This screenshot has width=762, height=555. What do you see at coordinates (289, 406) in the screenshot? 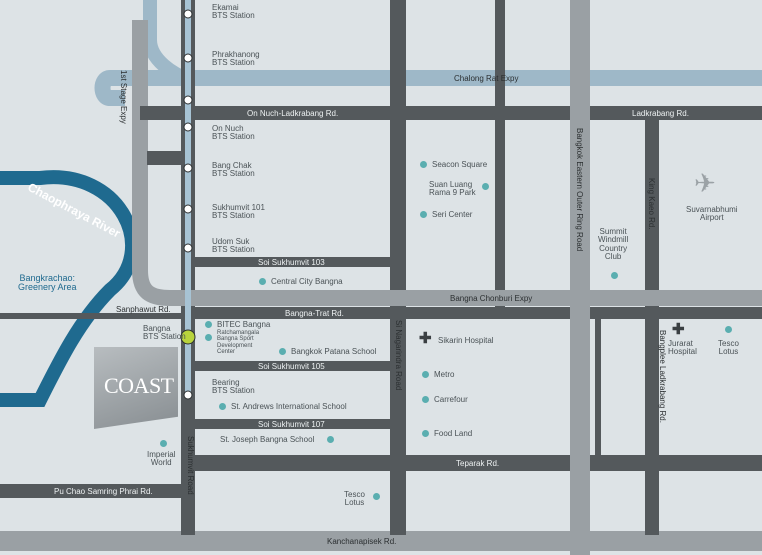
I see `place-st-andrews: St. Andrews International School` at bounding box center [289, 406].